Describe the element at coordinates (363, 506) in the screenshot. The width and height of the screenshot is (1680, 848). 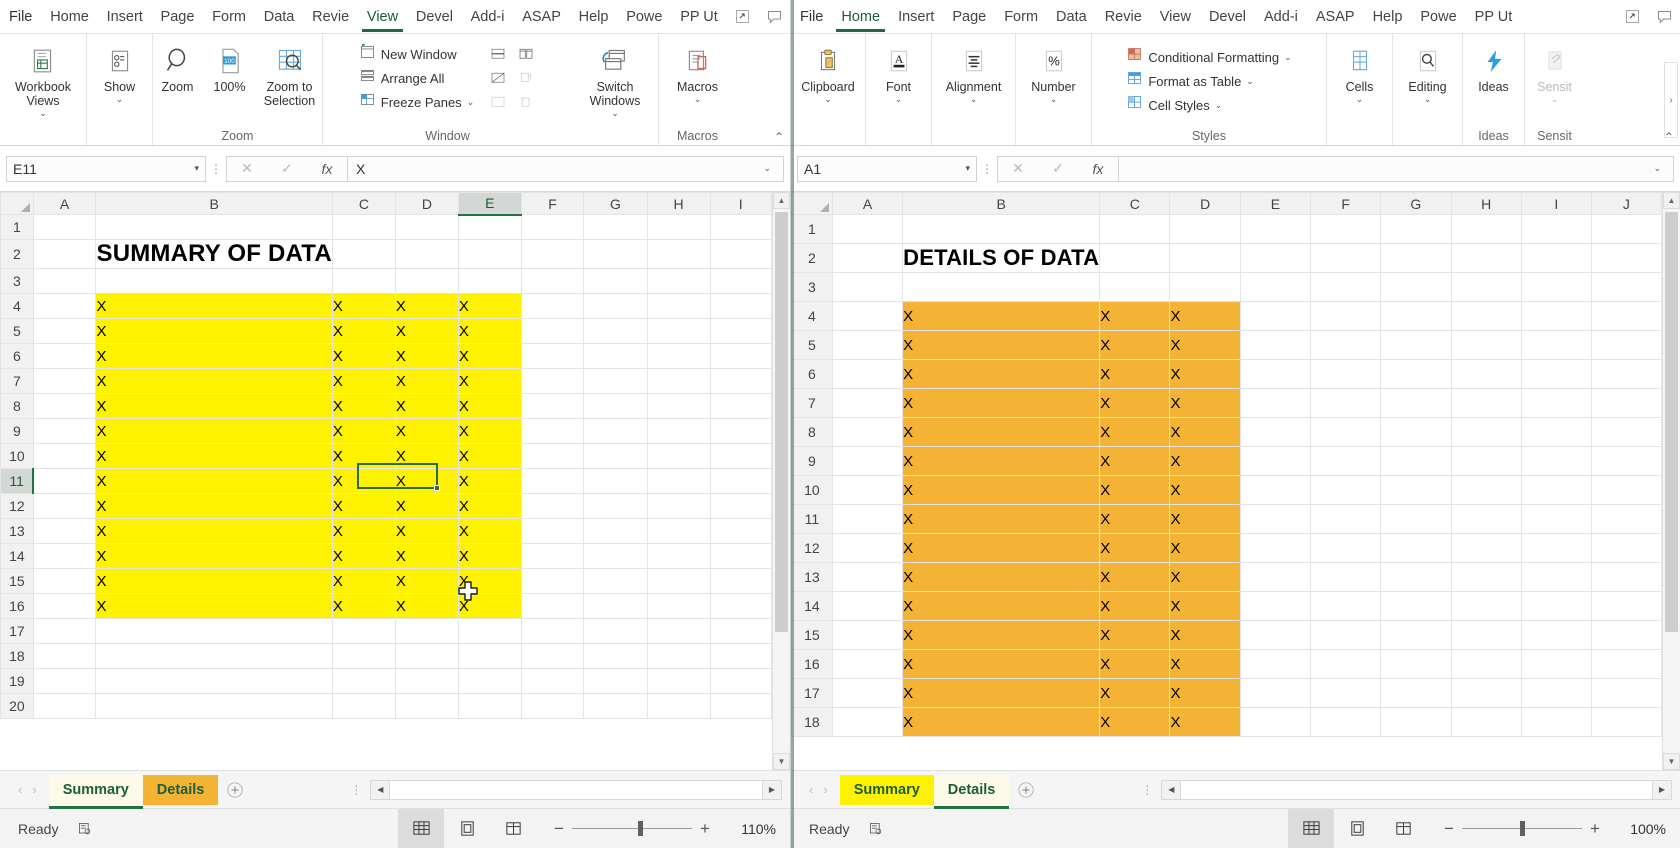
I see `cell-C12: X` at that location.